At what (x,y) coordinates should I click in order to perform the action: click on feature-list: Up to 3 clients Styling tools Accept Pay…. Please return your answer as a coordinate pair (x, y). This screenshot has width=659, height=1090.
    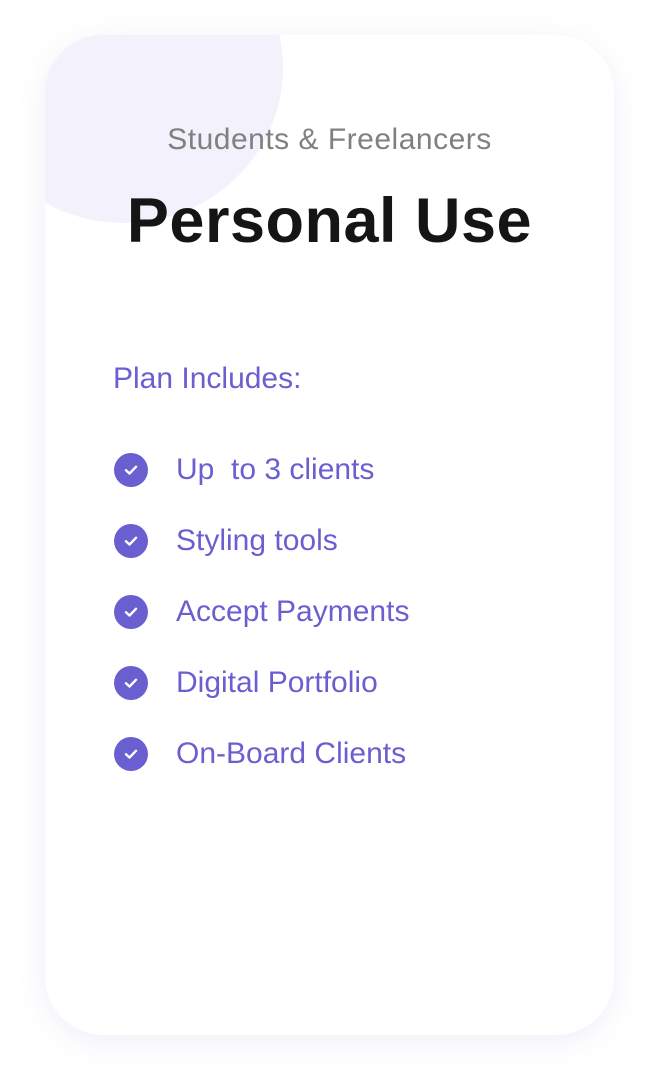
    Looking at the image, I should click on (261, 611).